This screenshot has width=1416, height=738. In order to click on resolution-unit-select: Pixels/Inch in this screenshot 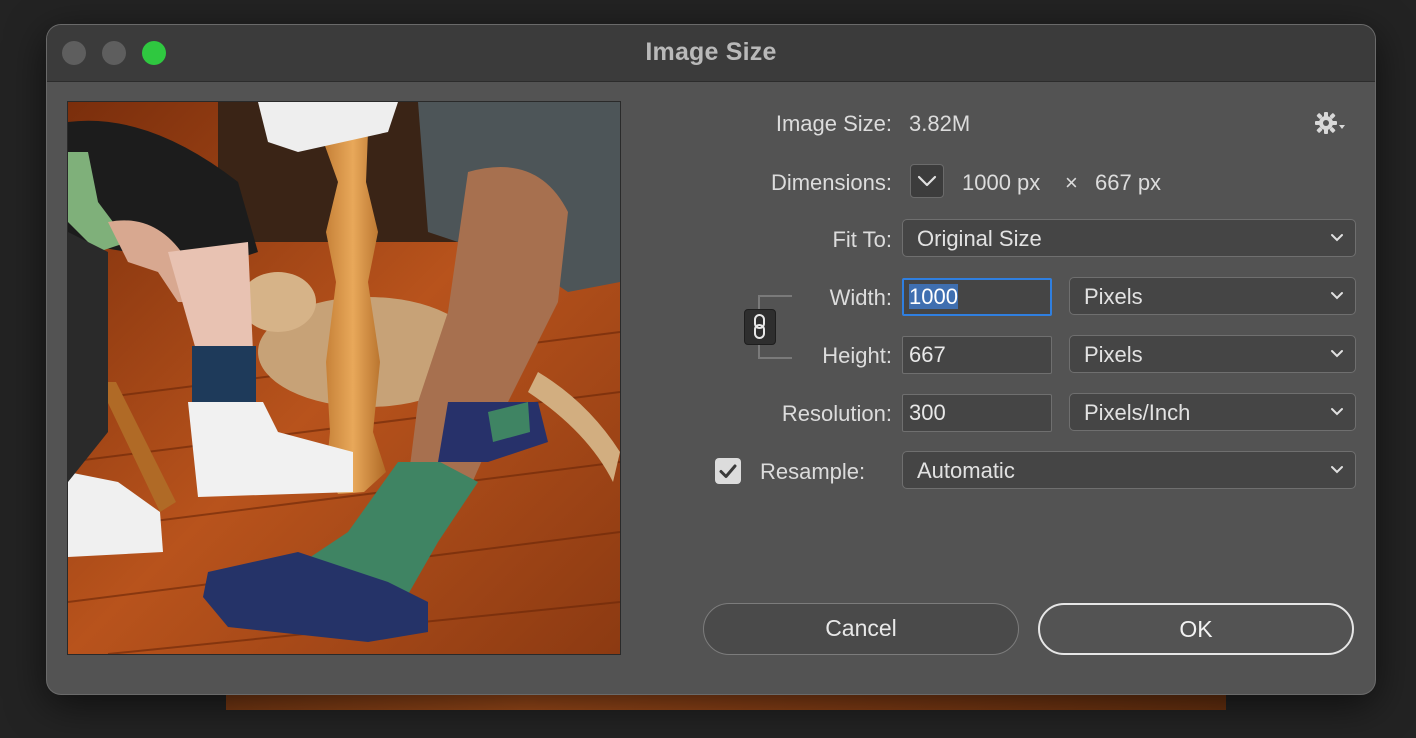, I will do `click(1212, 412)`.